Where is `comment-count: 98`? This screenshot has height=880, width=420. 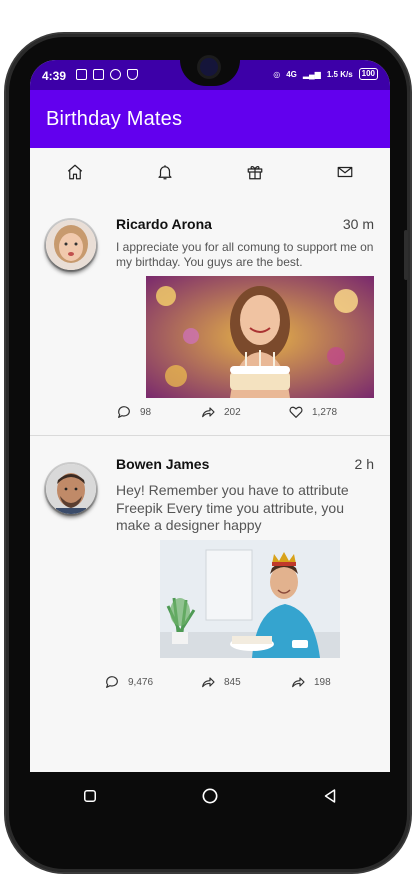 comment-count: 98 is located at coordinates (146, 412).